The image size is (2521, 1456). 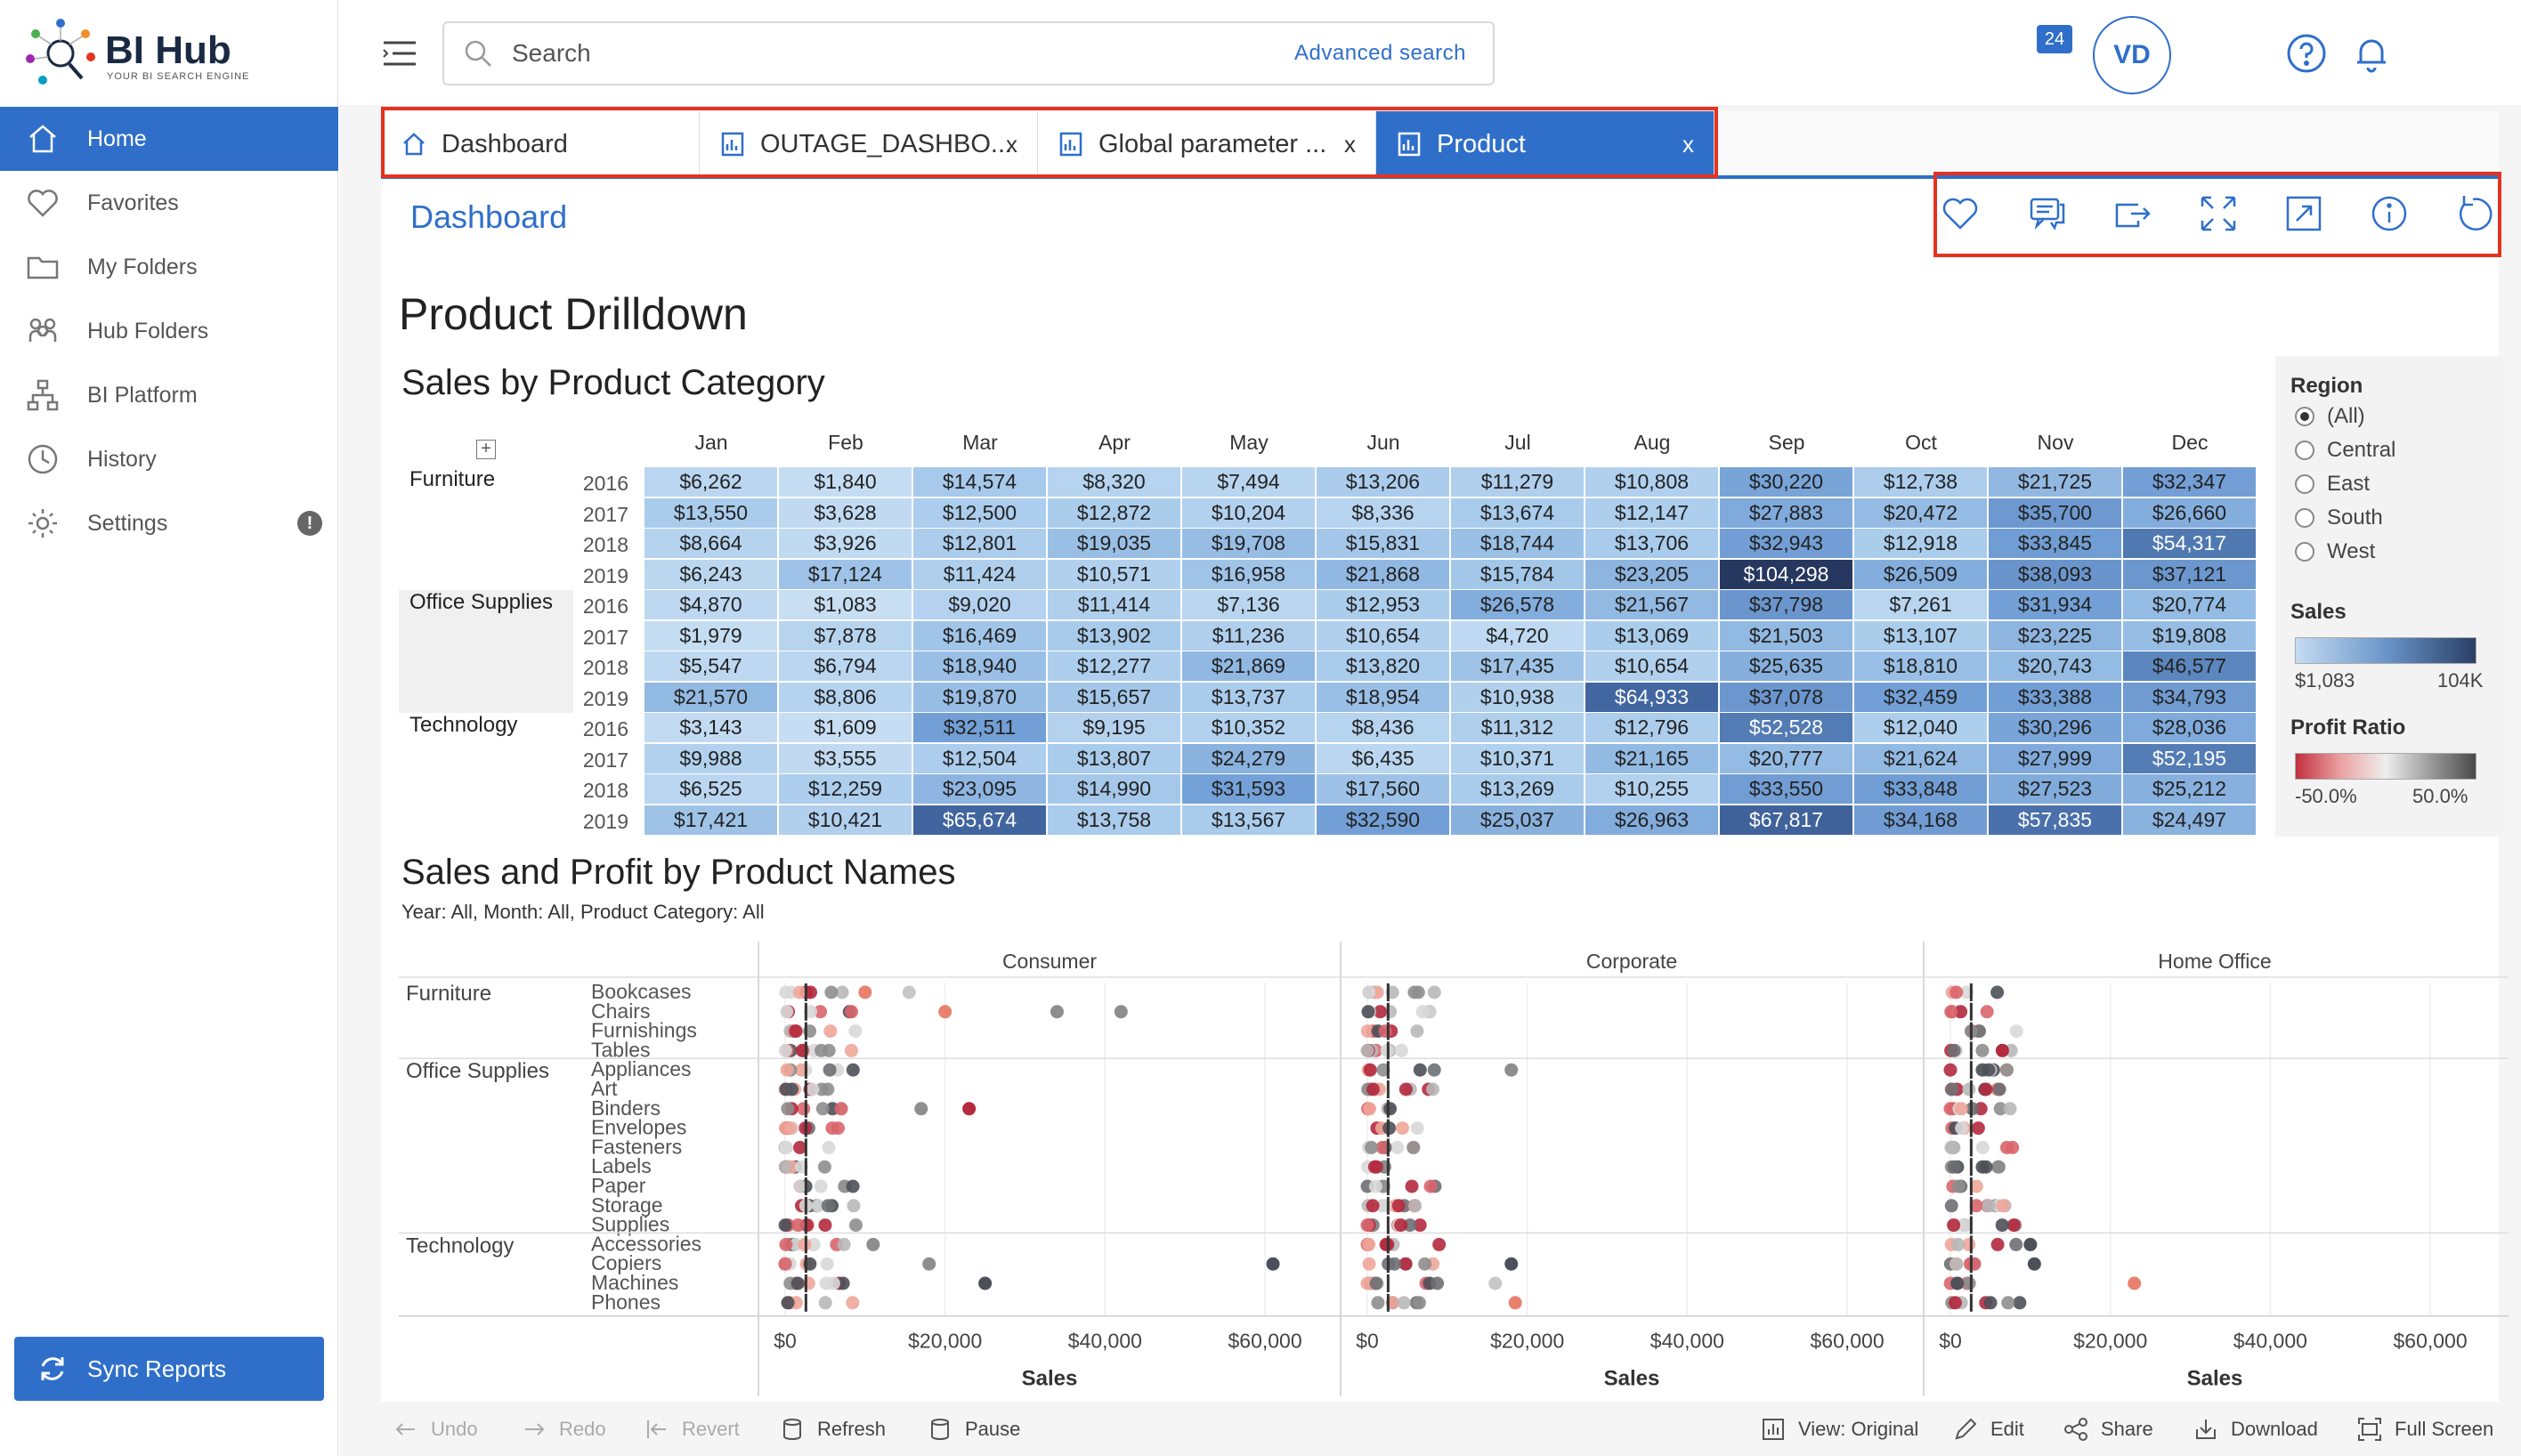 I want to click on region-option-west: West, so click(x=2335, y=551).